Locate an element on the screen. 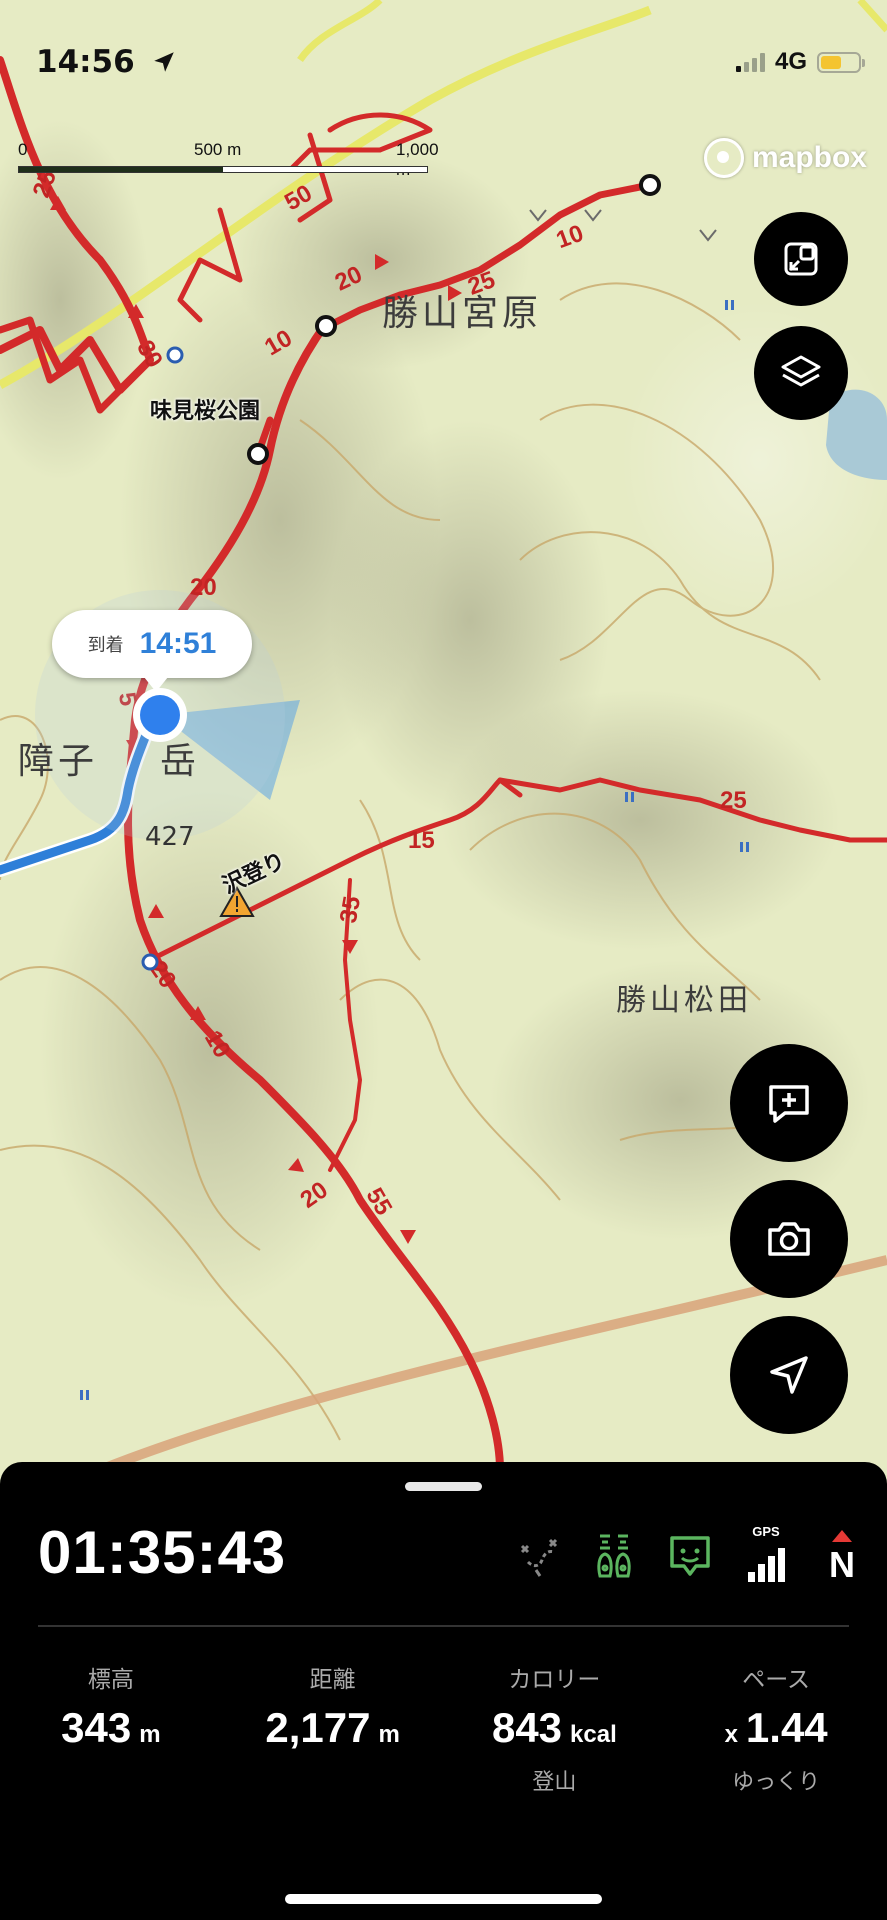 This screenshot has height=1920, width=887. drag-handle is located at coordinates (443, 1486).